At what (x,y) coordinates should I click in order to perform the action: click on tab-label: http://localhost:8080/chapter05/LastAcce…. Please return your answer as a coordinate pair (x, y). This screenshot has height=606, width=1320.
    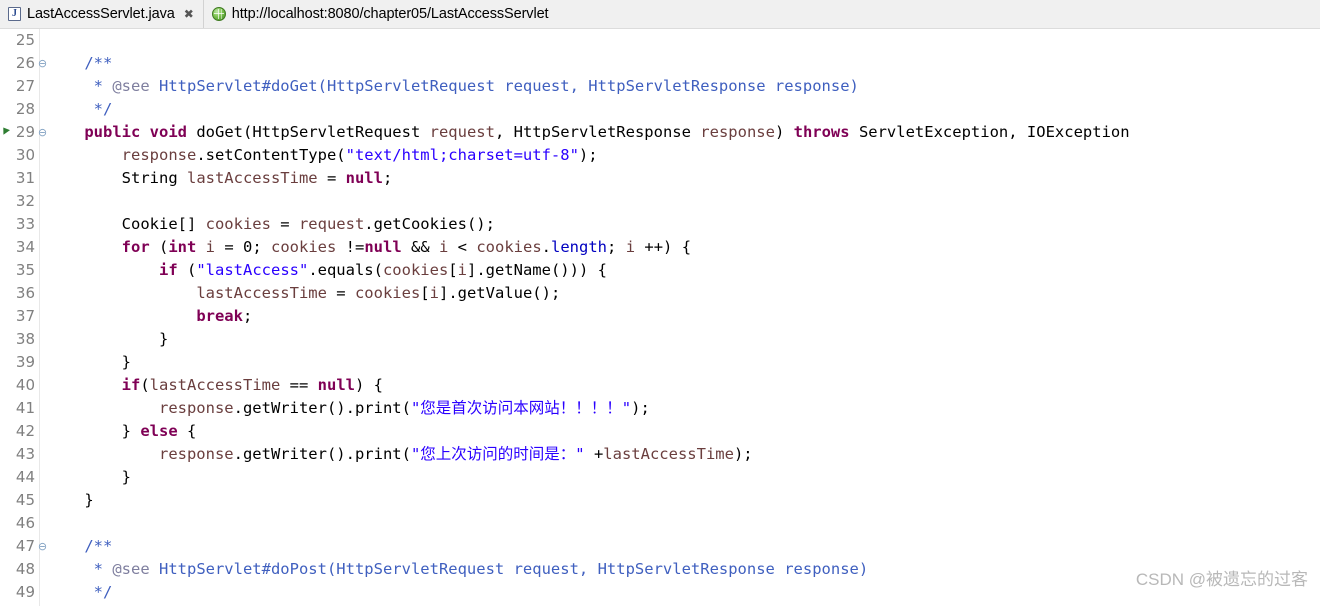
    Looking at the image, I should click on (390, 14).